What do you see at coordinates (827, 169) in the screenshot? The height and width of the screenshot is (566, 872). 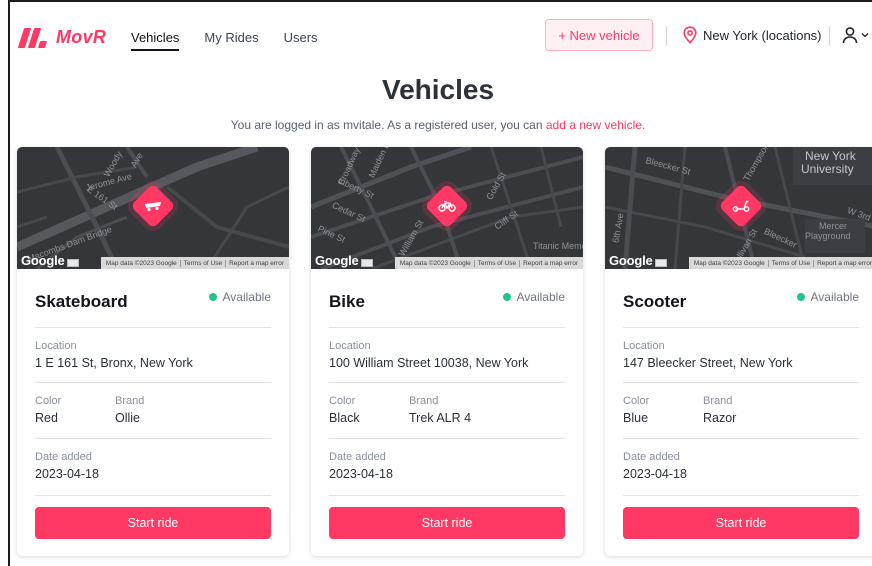 I see `map-place-label: University` at bounding box center [827, 169].